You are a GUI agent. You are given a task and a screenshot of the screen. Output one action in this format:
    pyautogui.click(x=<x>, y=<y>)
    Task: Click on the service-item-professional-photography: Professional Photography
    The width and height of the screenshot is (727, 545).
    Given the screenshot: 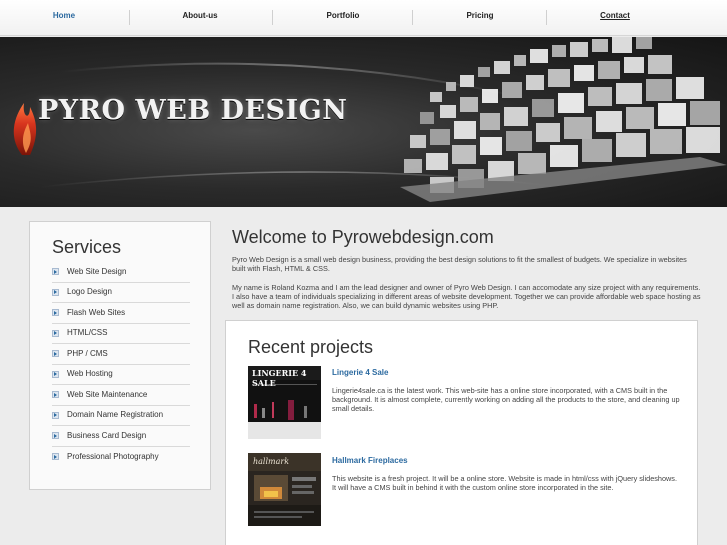 What is the action you would take?
    pyautogui.click(x=121, y=457)
    